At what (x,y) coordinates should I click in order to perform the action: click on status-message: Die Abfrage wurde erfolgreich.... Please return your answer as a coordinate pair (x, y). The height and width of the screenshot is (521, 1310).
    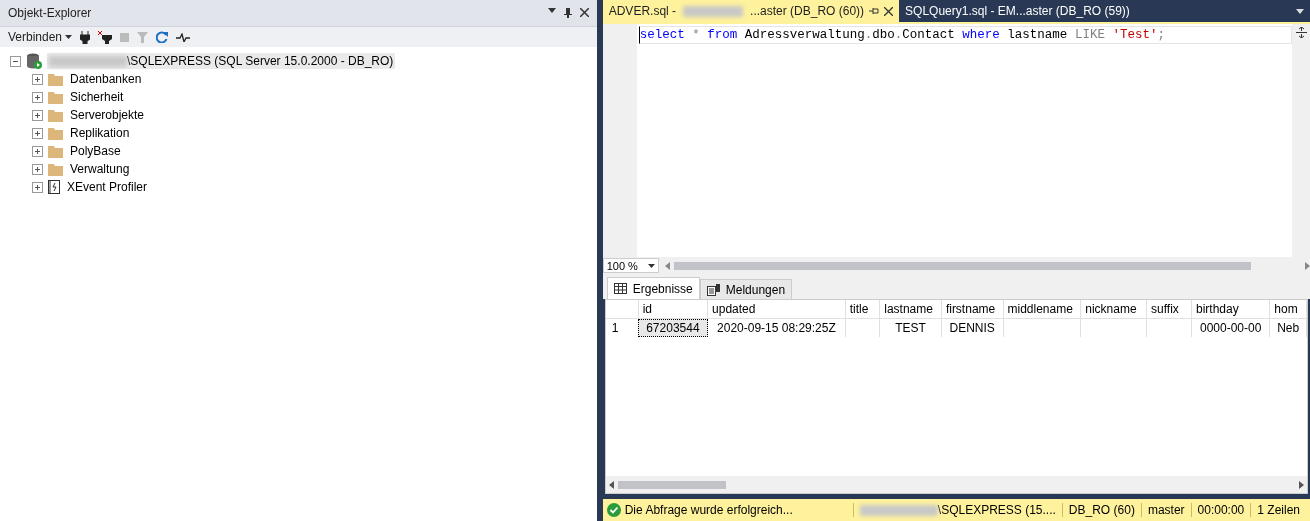
    Looking at the image, I should click on (708, 510).